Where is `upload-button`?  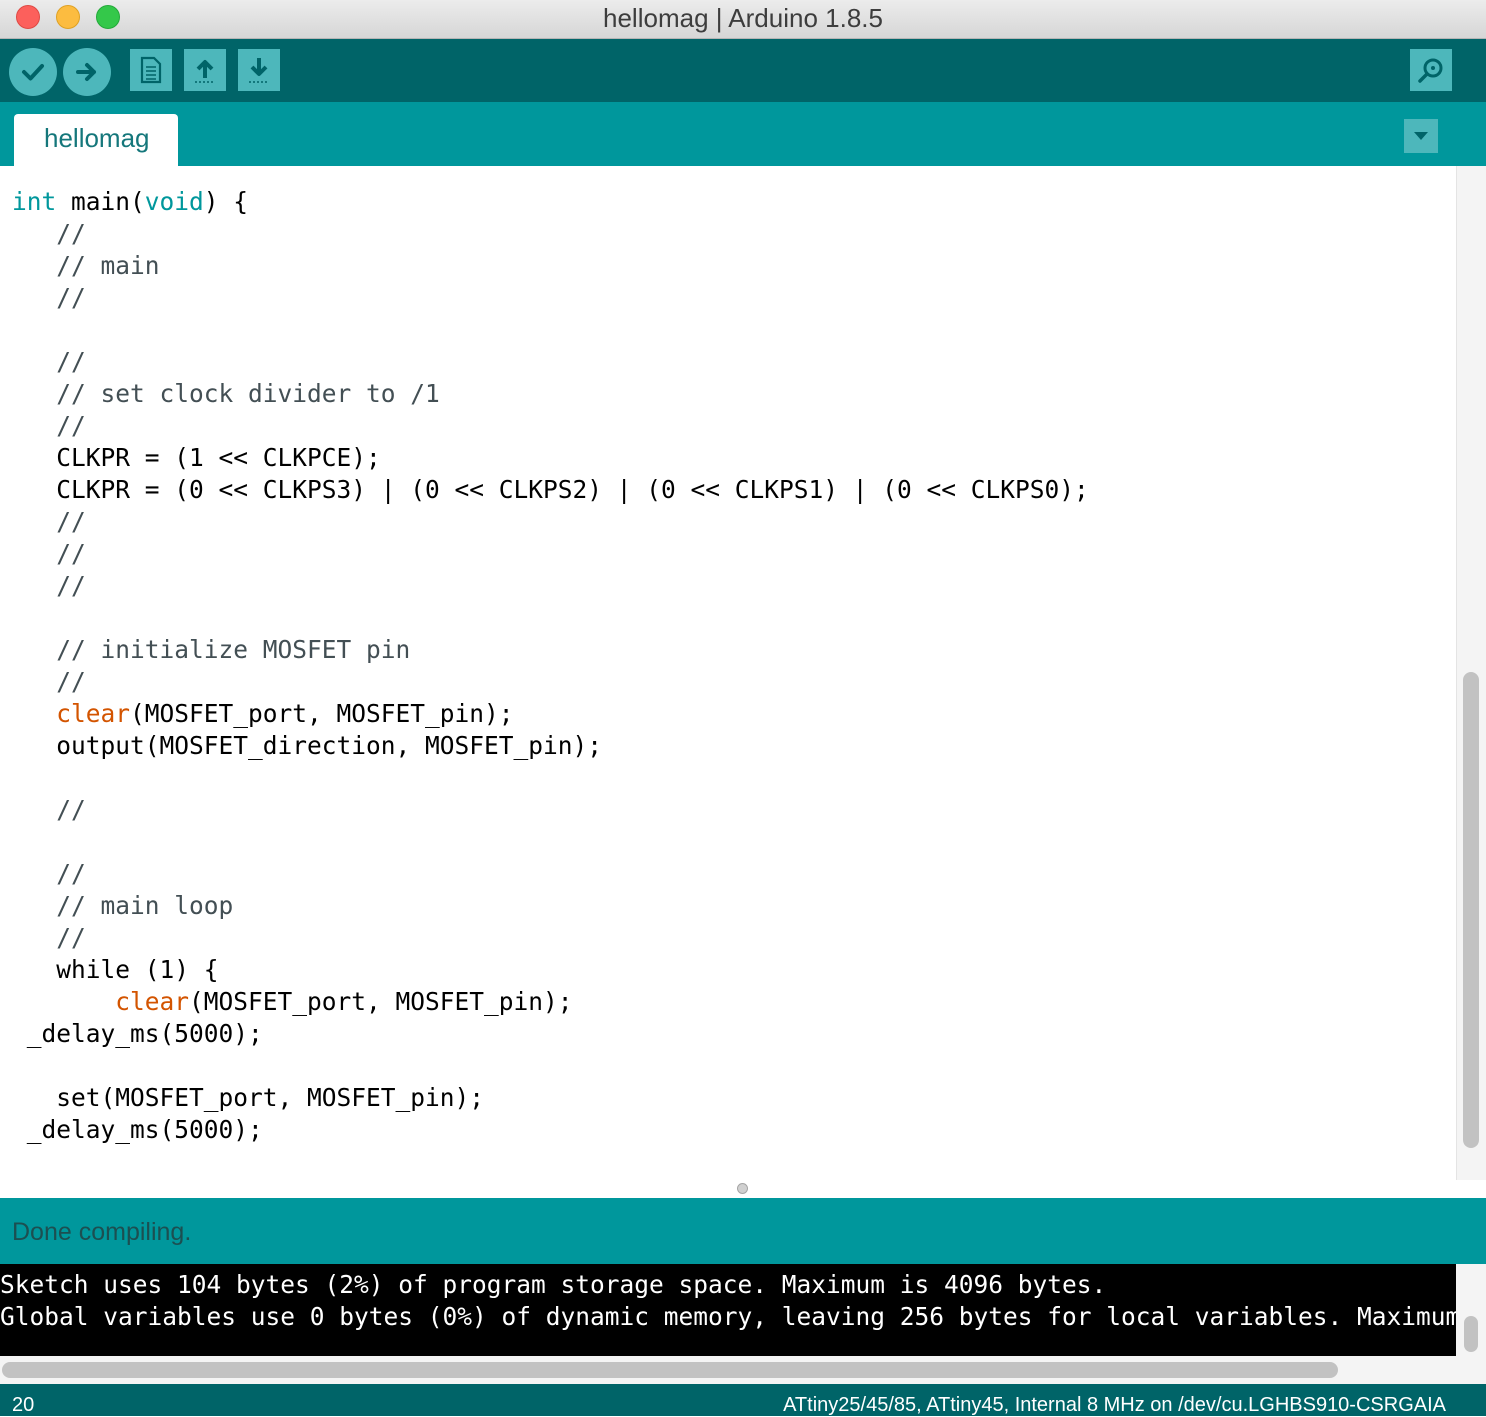 upload-button is located at coordinates (87, 72).